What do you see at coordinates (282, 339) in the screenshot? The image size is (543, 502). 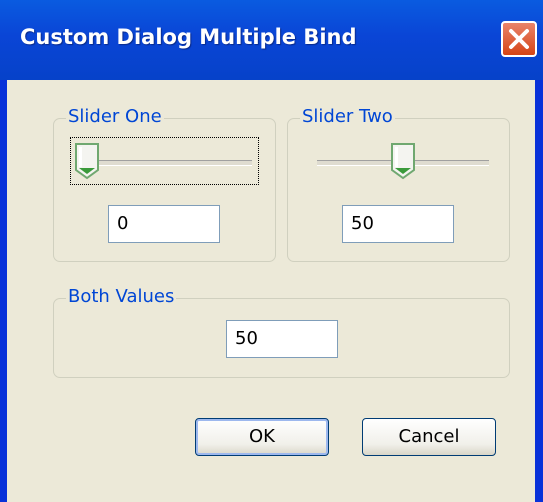 I see `both-values-field: 50` at bounding box center [282, 339].